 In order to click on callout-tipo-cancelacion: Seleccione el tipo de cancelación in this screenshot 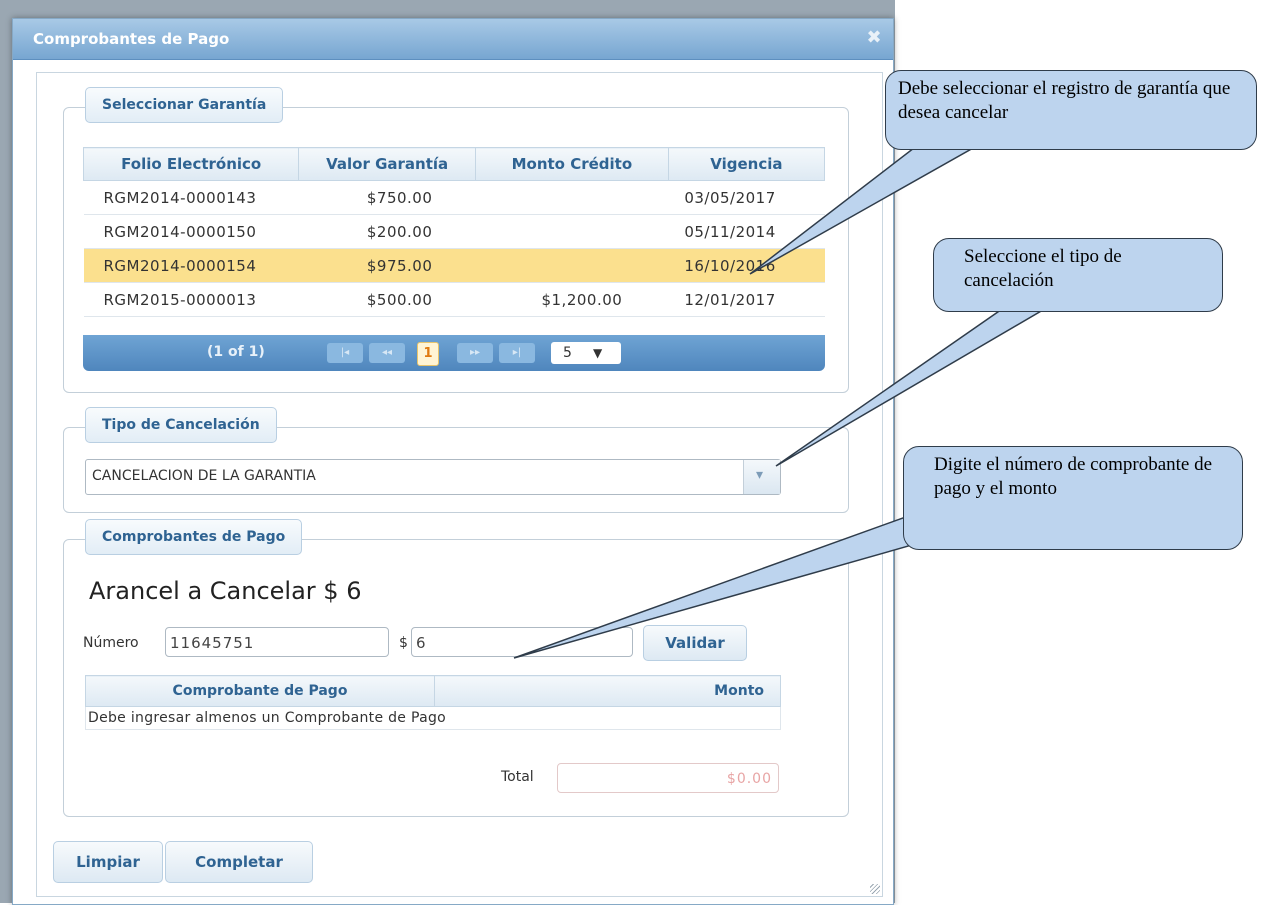, I will do `click(1078, 275)`.